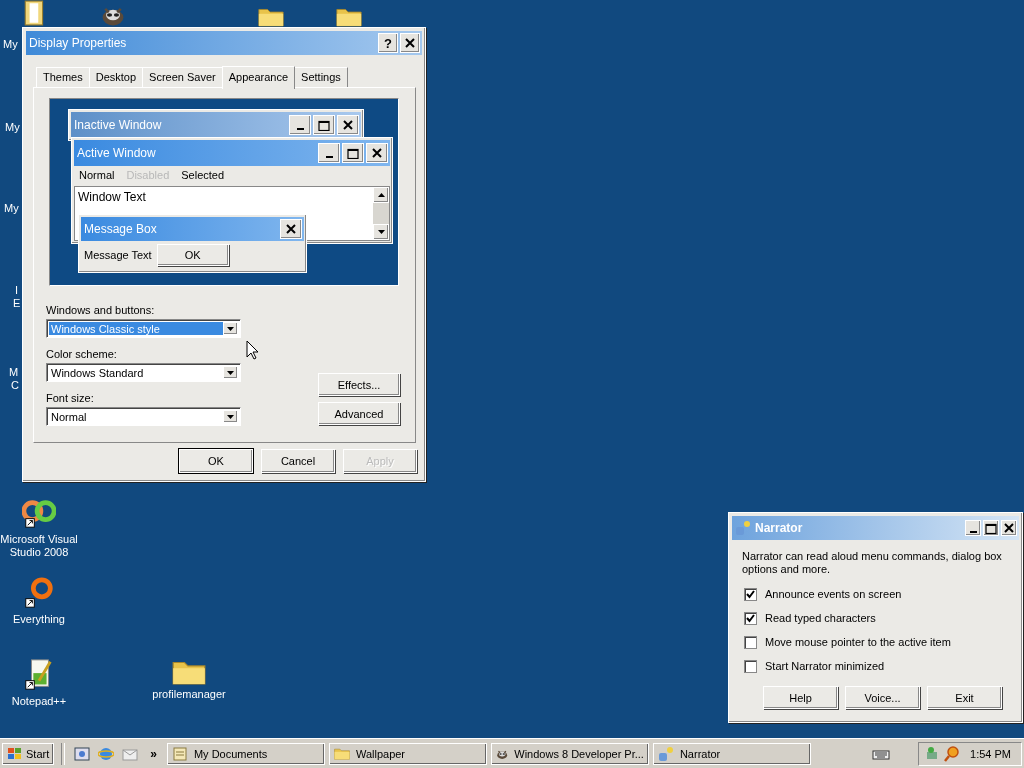 The image size is (1024, 768). I want to click on checkbox-option: Read typed characters, so click(875, 618).